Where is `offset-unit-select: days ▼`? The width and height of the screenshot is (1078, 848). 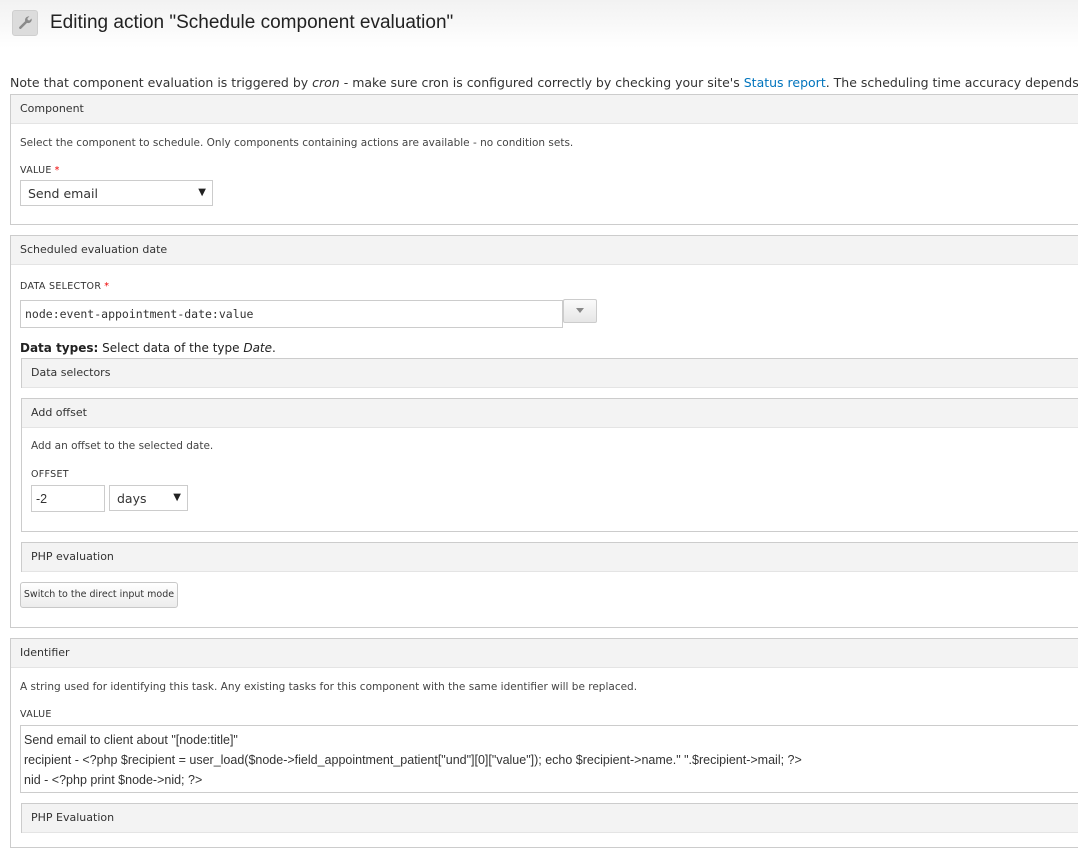 offset-unit-select: days ▼ is located at coordinates (148, 498).